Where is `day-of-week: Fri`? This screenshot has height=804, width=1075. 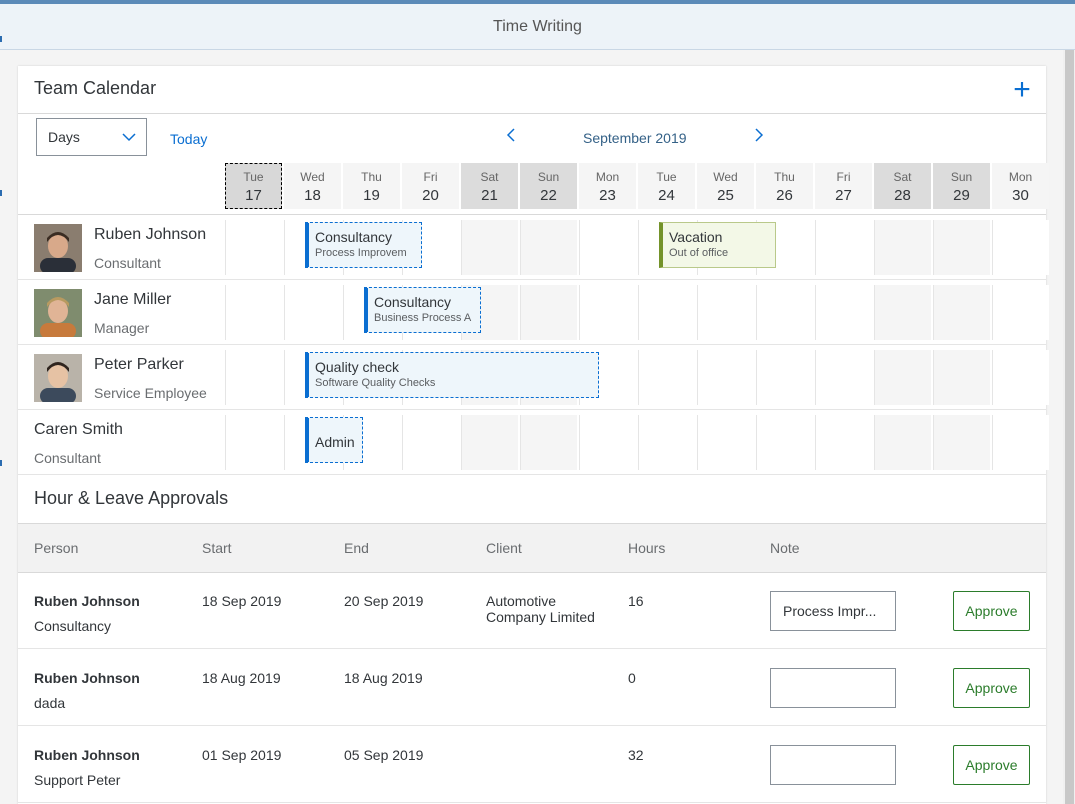 day-of-week: Fri is located at coordinates (843, 177).